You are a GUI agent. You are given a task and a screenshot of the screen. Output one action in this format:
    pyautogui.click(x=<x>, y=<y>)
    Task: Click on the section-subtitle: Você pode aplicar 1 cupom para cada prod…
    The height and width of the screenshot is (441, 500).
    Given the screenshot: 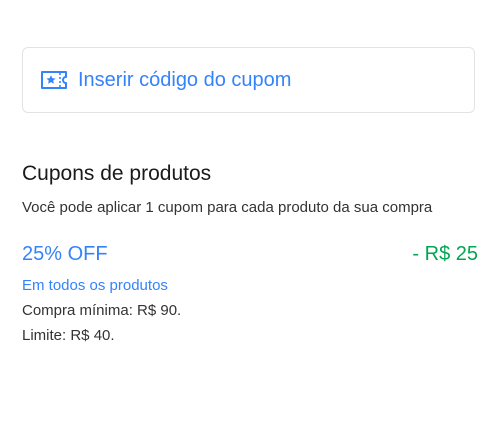 What is the action you would take?
    pyautogui.click(x=227, y=207)
    